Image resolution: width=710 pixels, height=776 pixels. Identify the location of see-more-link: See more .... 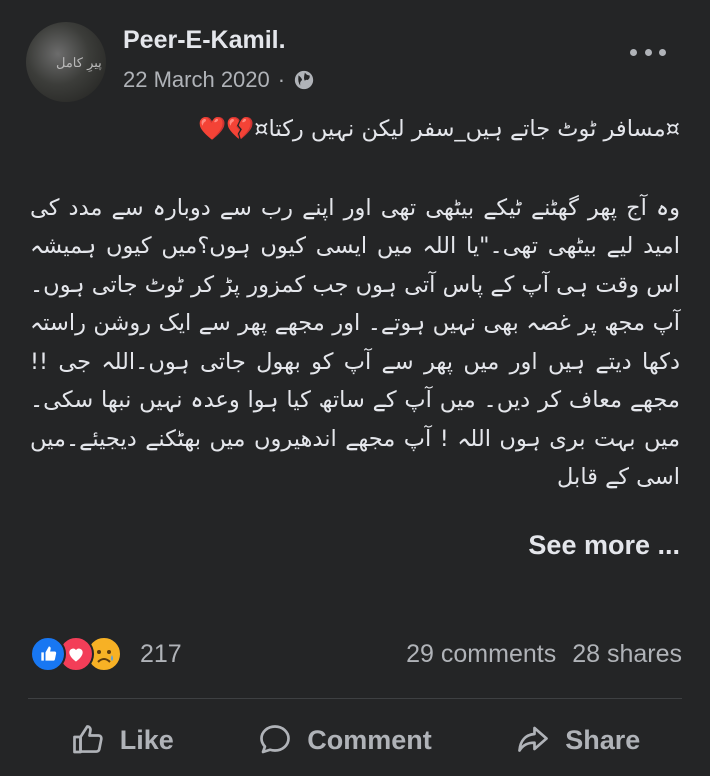
(604, 545).